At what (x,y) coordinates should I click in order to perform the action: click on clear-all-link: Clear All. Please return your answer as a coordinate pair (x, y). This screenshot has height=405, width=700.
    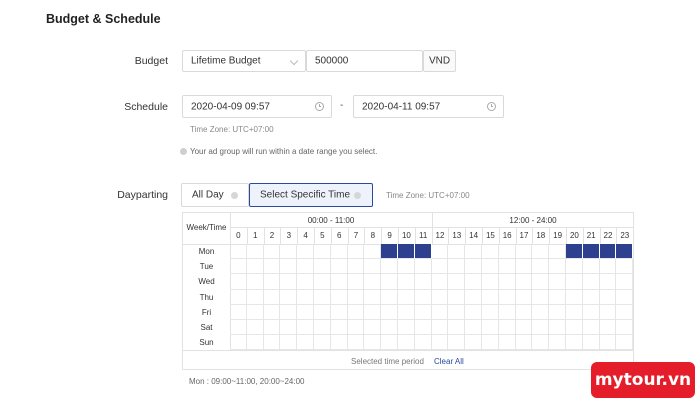
    Looking at the image, I should click on (449, 361).